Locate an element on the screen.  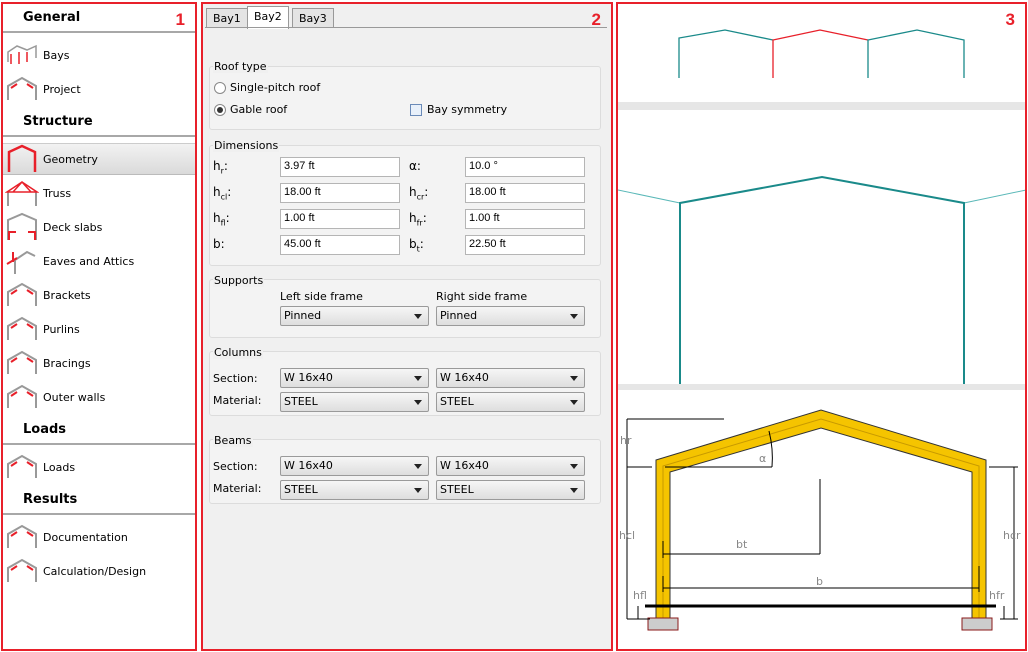
hr-label: hr is located at coordinates (626, 440).